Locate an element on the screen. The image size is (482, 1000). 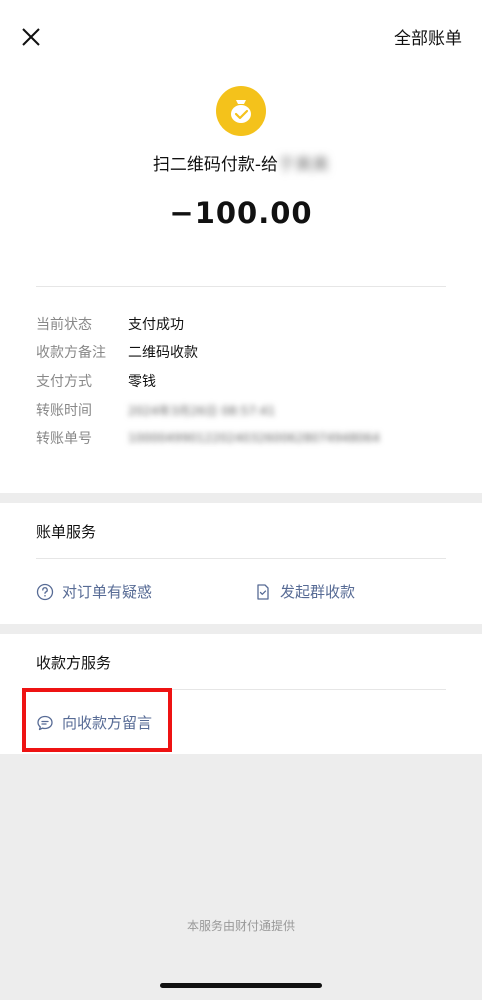
section-title: 收款方服务 is located at coordinates (74, 663).